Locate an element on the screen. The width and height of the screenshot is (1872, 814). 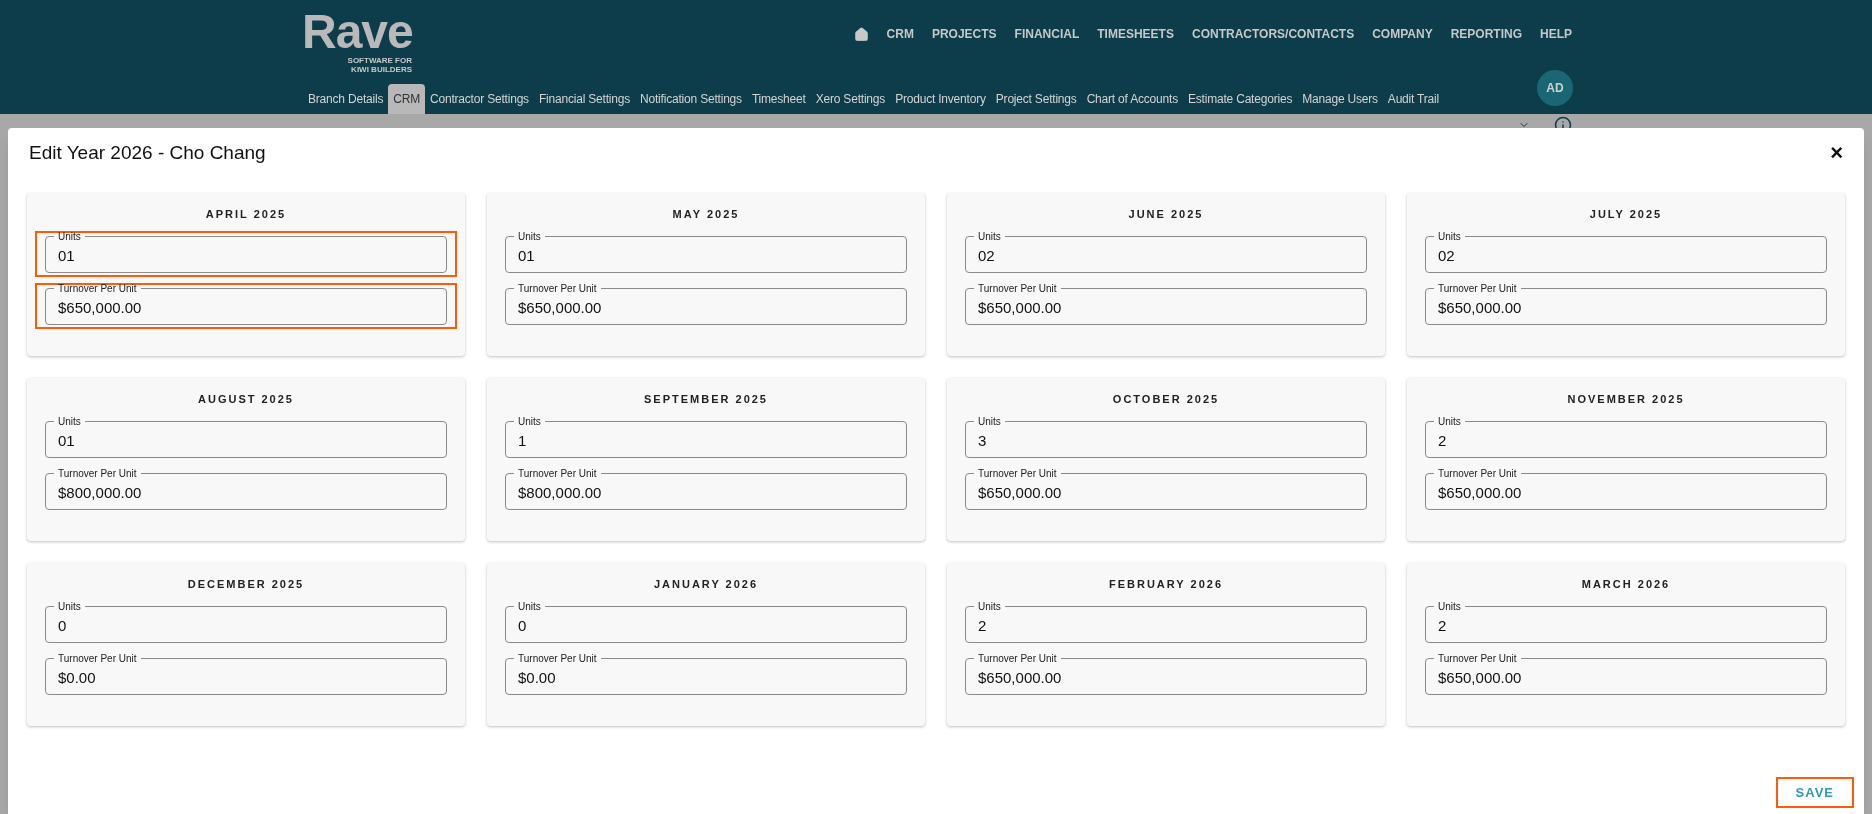
settings-tab: Chart of Accounts is located at coordinates (1132, 99).